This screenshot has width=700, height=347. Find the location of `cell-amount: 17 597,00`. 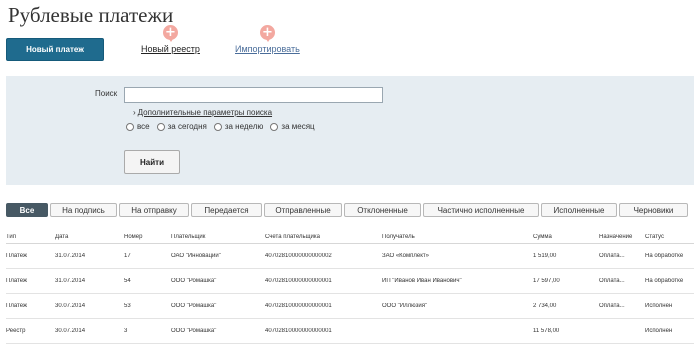

cell-amount: 17 597,00 is located at coordinates (546, 281).